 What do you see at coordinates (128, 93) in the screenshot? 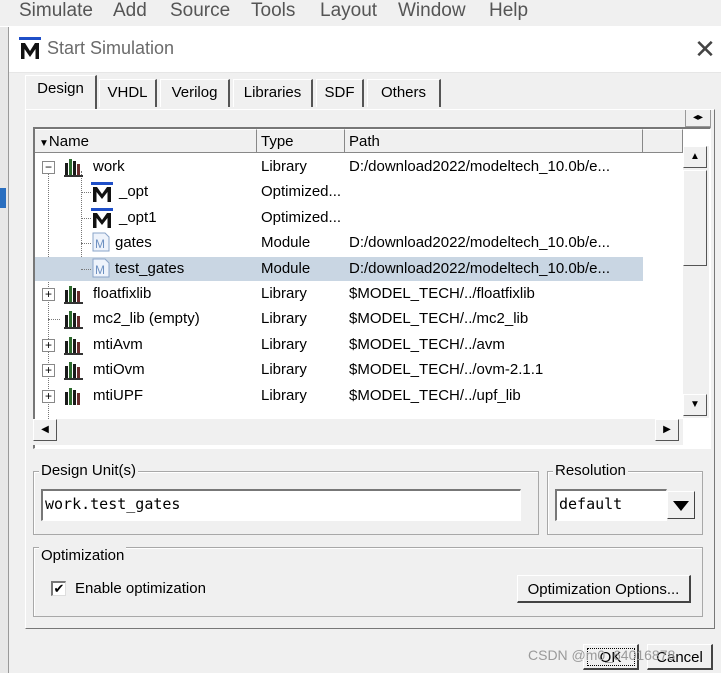
I see `tab-vhdl: VHDL` at bounding box center [128, 93].